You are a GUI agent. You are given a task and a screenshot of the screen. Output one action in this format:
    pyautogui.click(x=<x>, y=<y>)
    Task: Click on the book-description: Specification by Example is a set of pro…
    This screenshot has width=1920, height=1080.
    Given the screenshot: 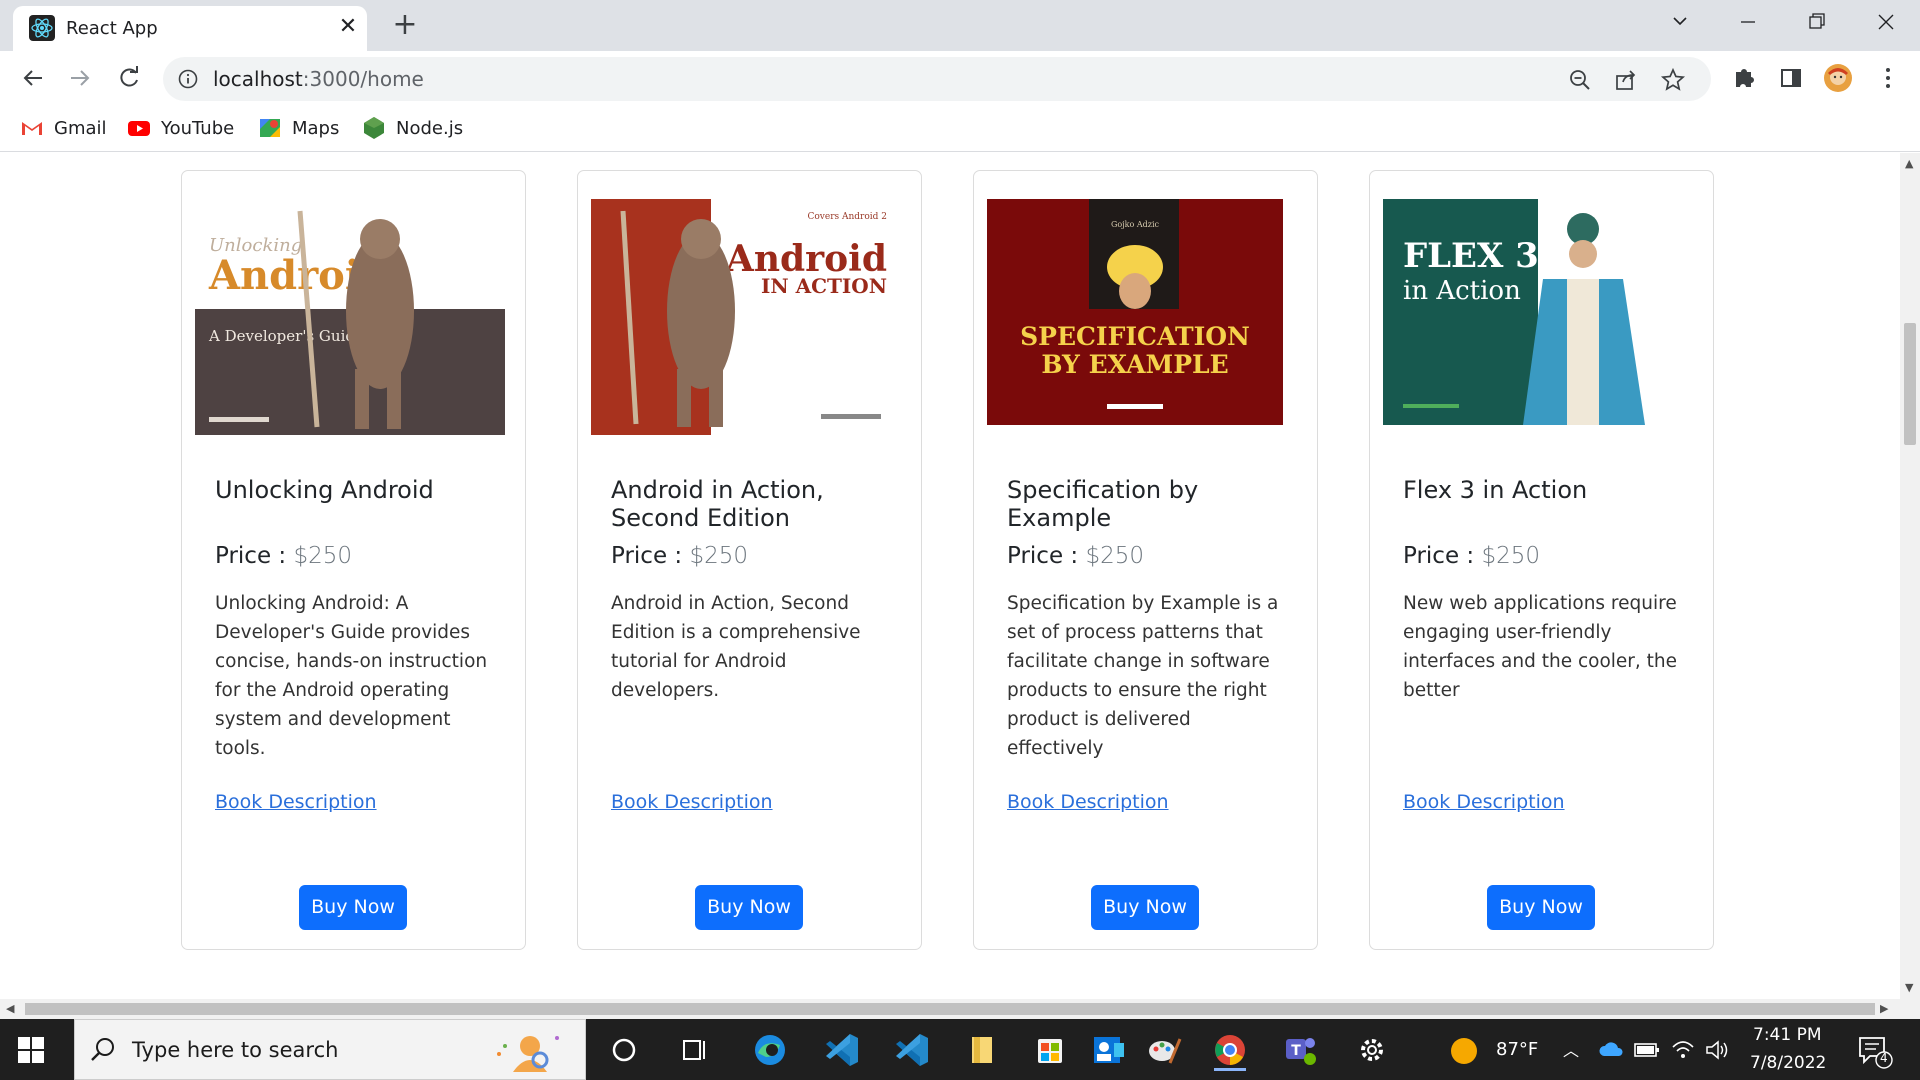 What is the action you would take?
    pyautogui.click(x=1143, y=676)
    